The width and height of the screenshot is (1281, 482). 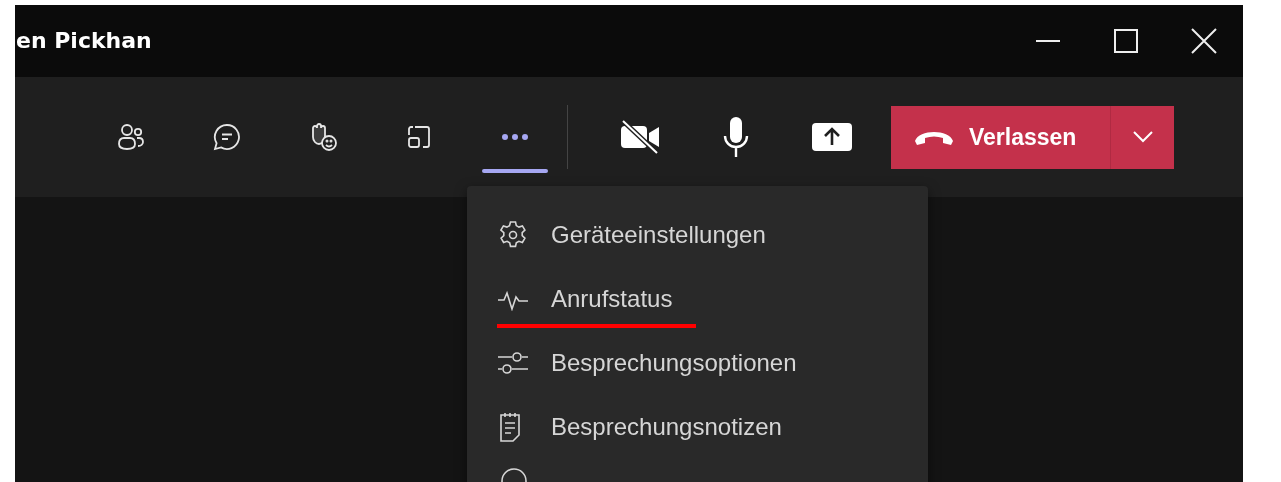 What do you see at coordinates (419, 137) in the screenshot?
I see `layout-icon` at bounding box center [419, 137].